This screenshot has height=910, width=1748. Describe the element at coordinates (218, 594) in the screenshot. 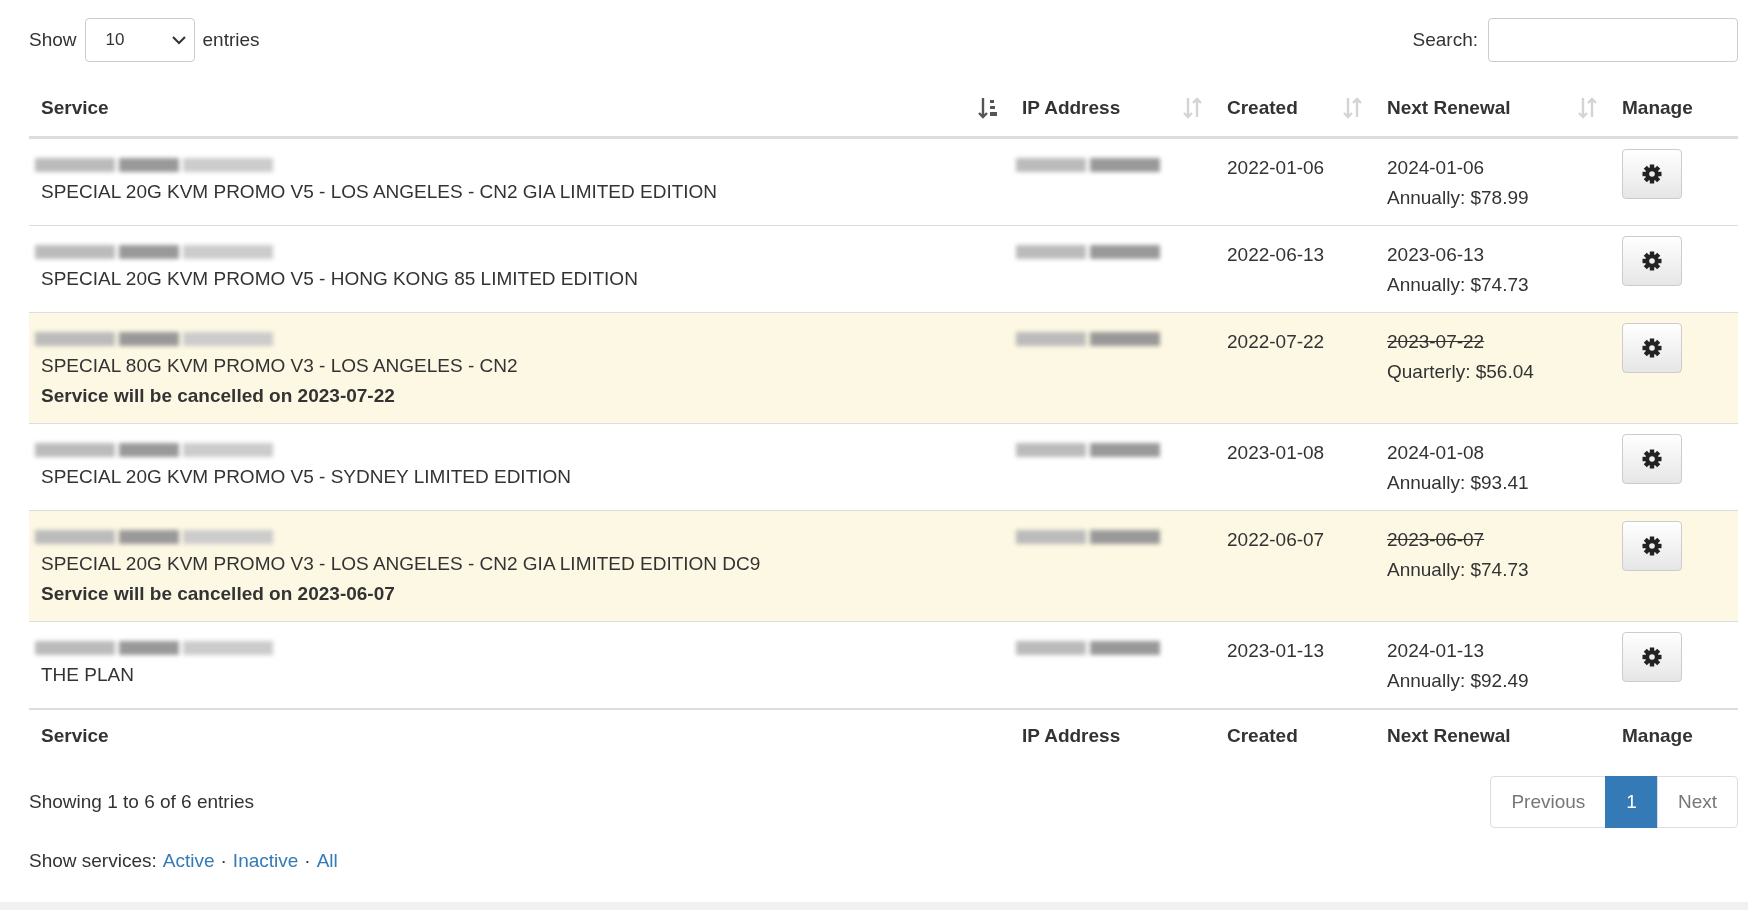

I see `cancellation-notice: Service will be cancelled on 2023-06-07` at that location.